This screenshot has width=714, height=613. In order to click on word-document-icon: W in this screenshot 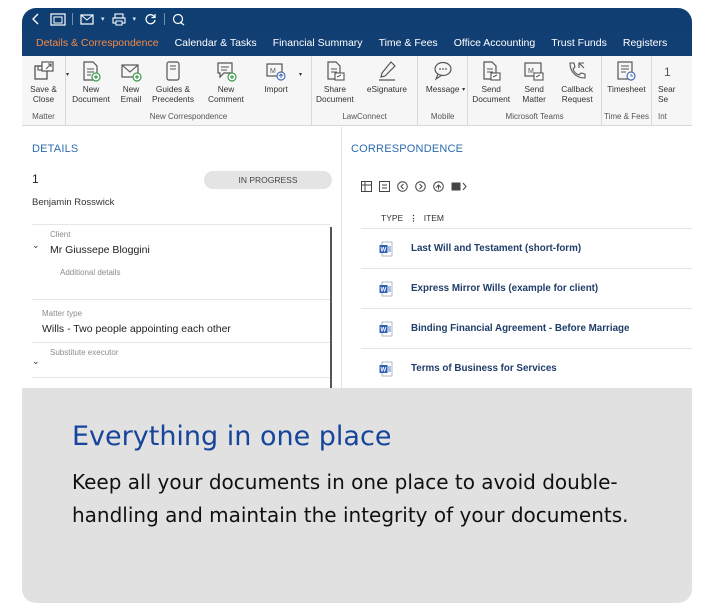, I will do `click(386, 328)`.